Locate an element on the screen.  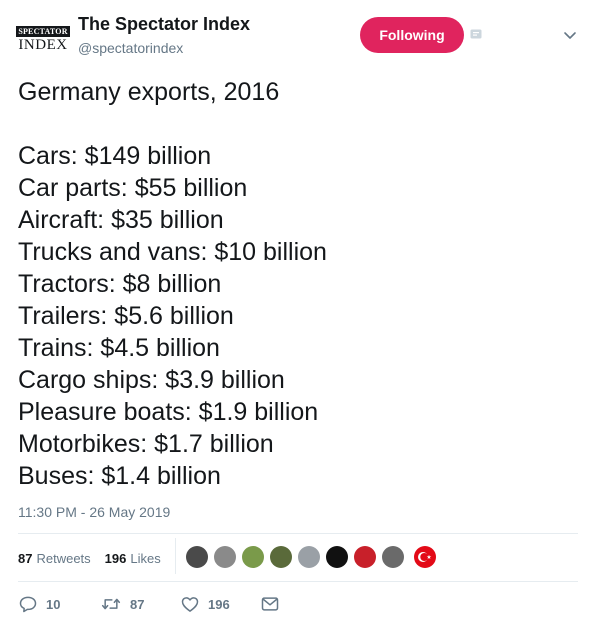
retweets-count: 87 is located at coordinates (25, 558).